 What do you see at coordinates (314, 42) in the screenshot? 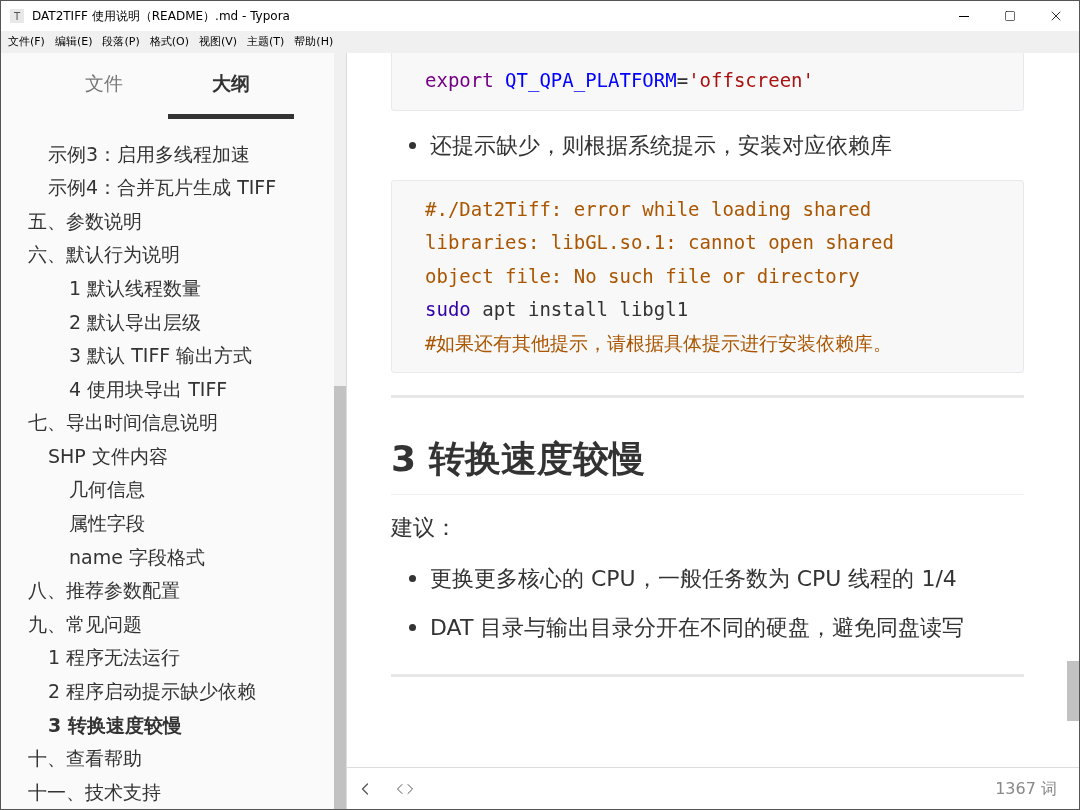
I see `menu-item: 帮助(H)` at bounding box center [314, 42].